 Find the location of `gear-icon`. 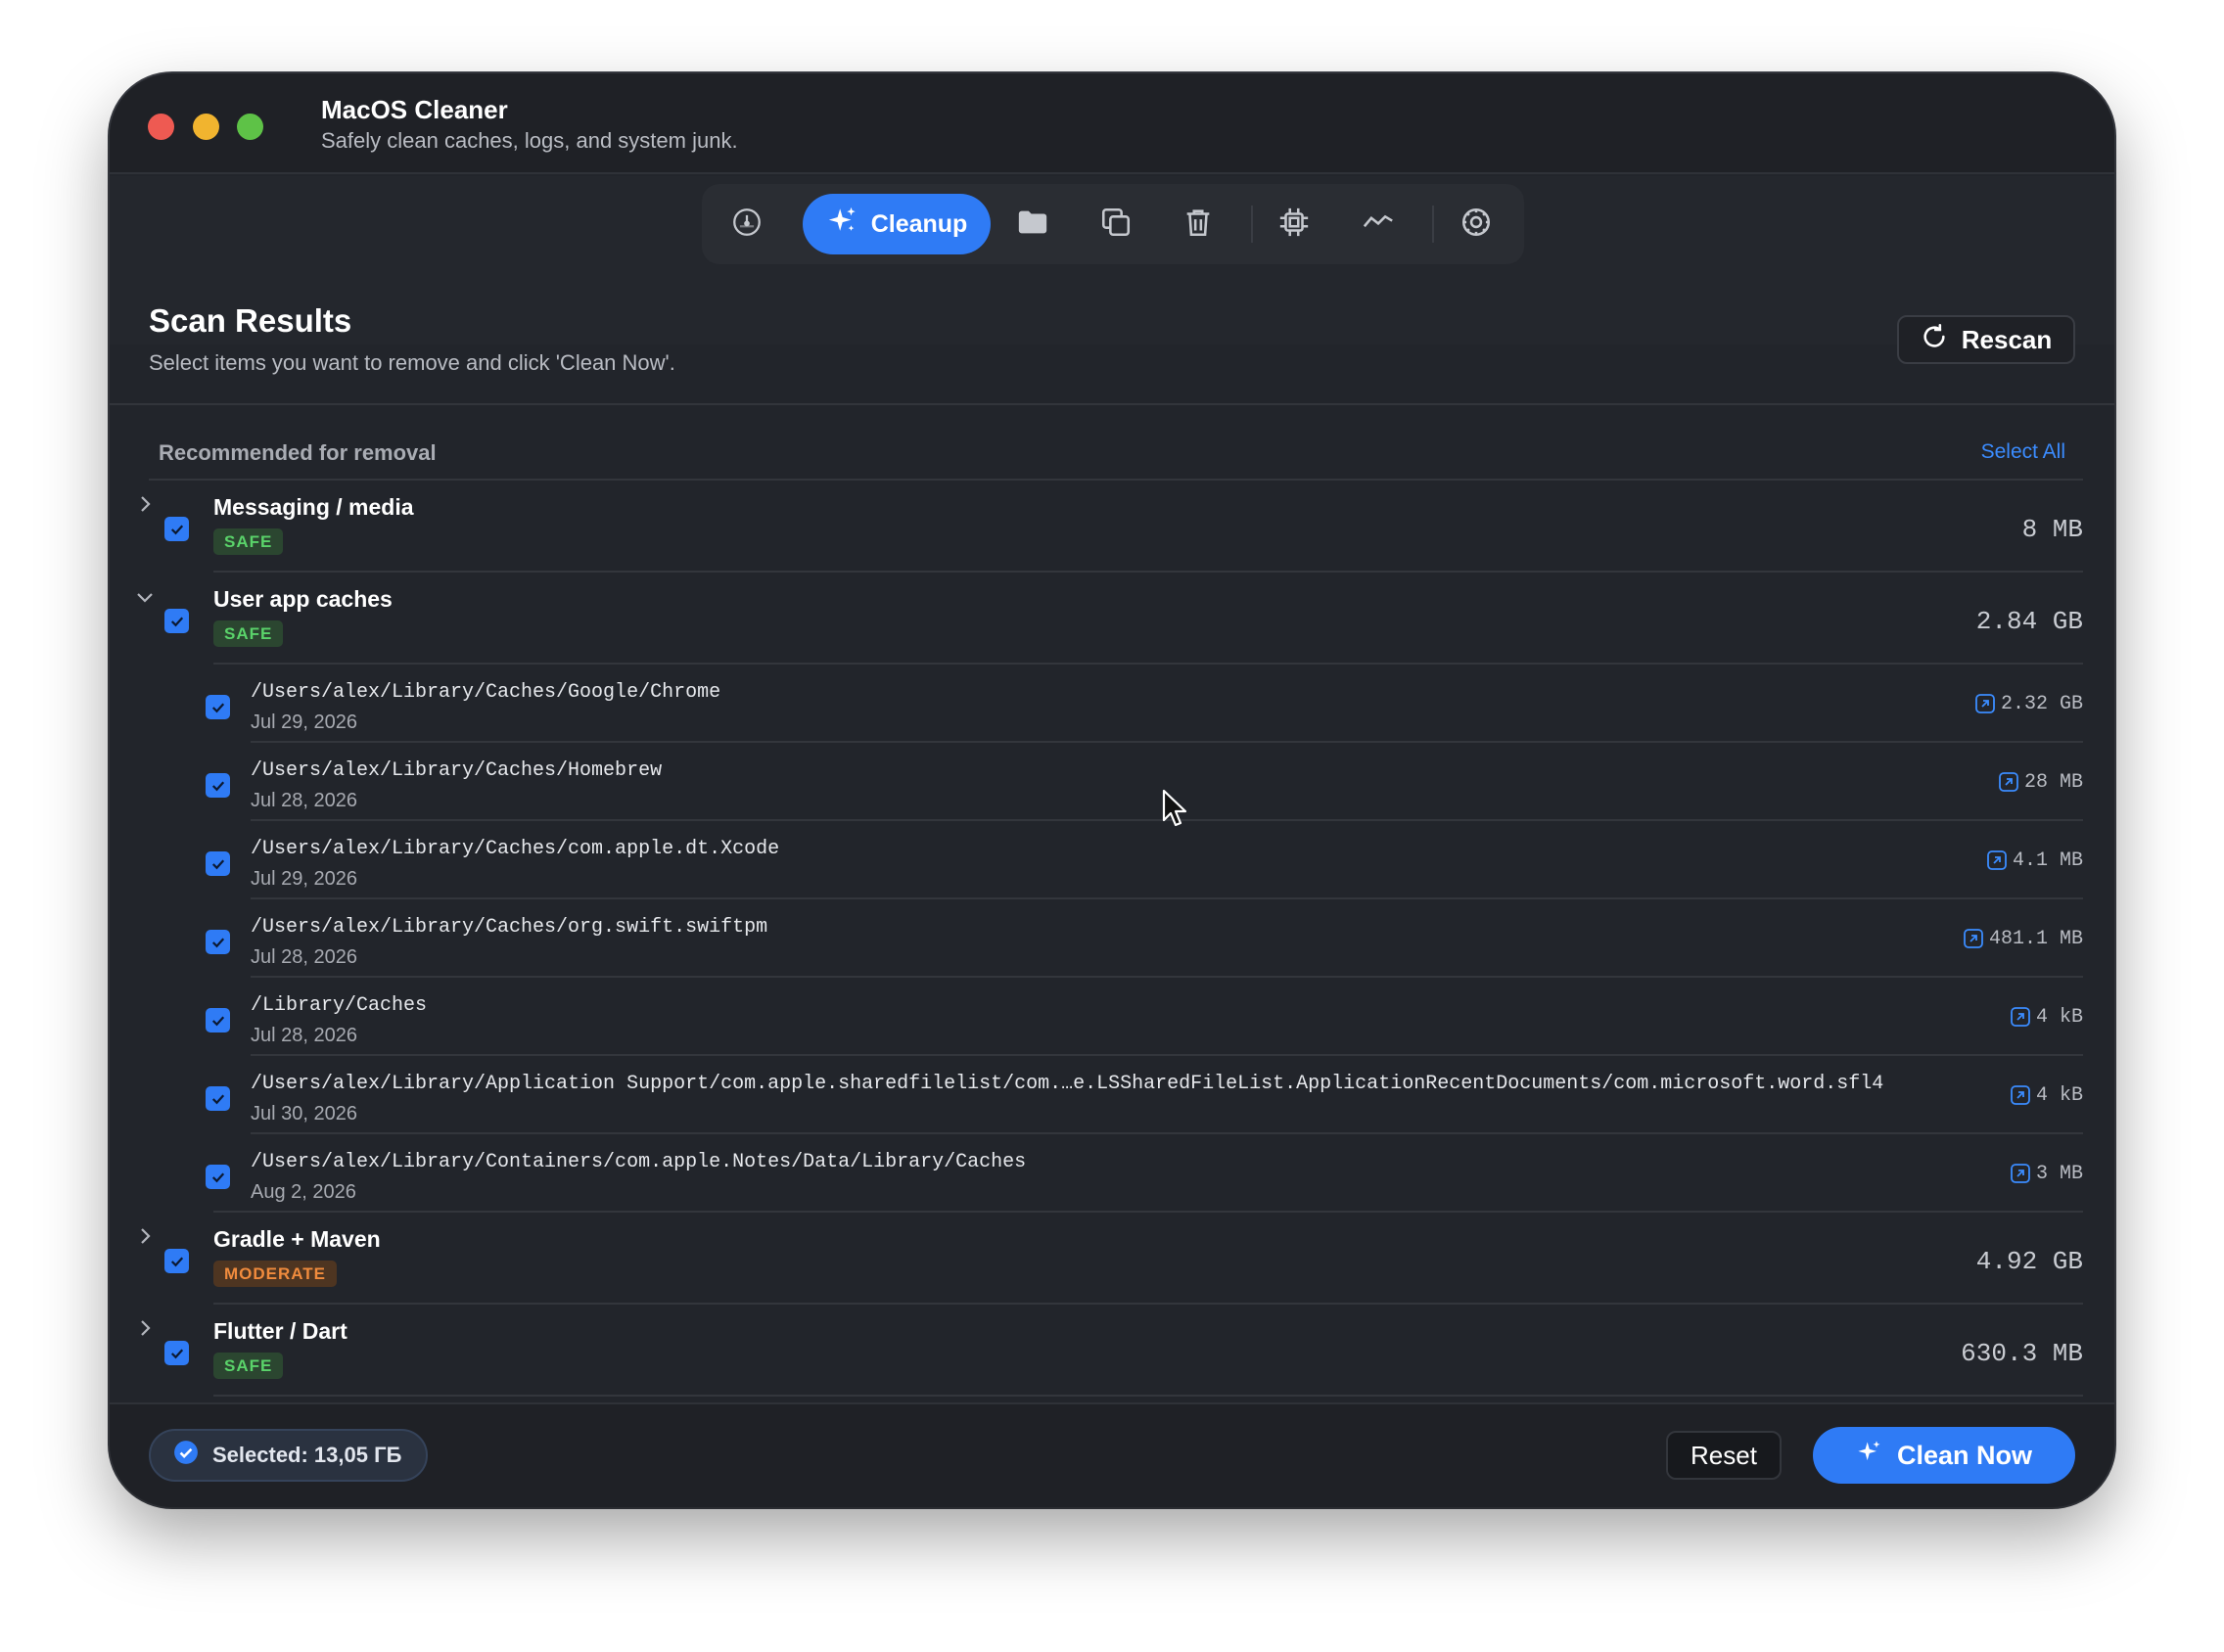

gear-icon is located at coordinates (1477, 225).